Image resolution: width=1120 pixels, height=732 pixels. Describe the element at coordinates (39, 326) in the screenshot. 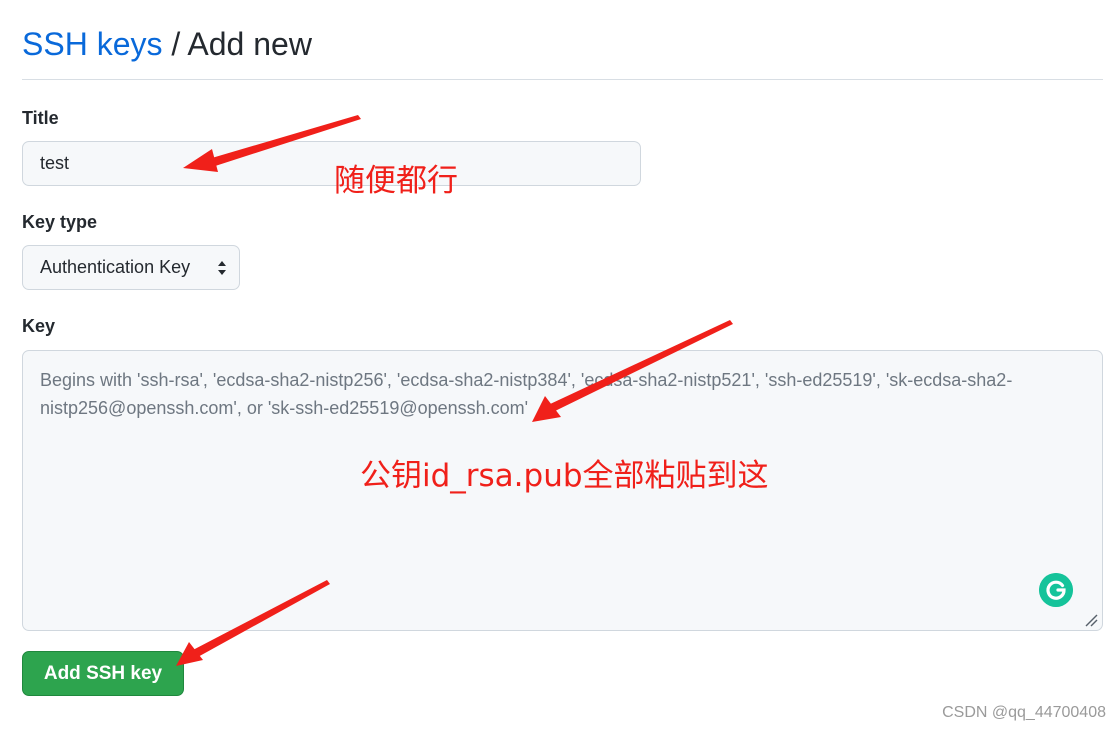

I see `key-label: Key` at that location.